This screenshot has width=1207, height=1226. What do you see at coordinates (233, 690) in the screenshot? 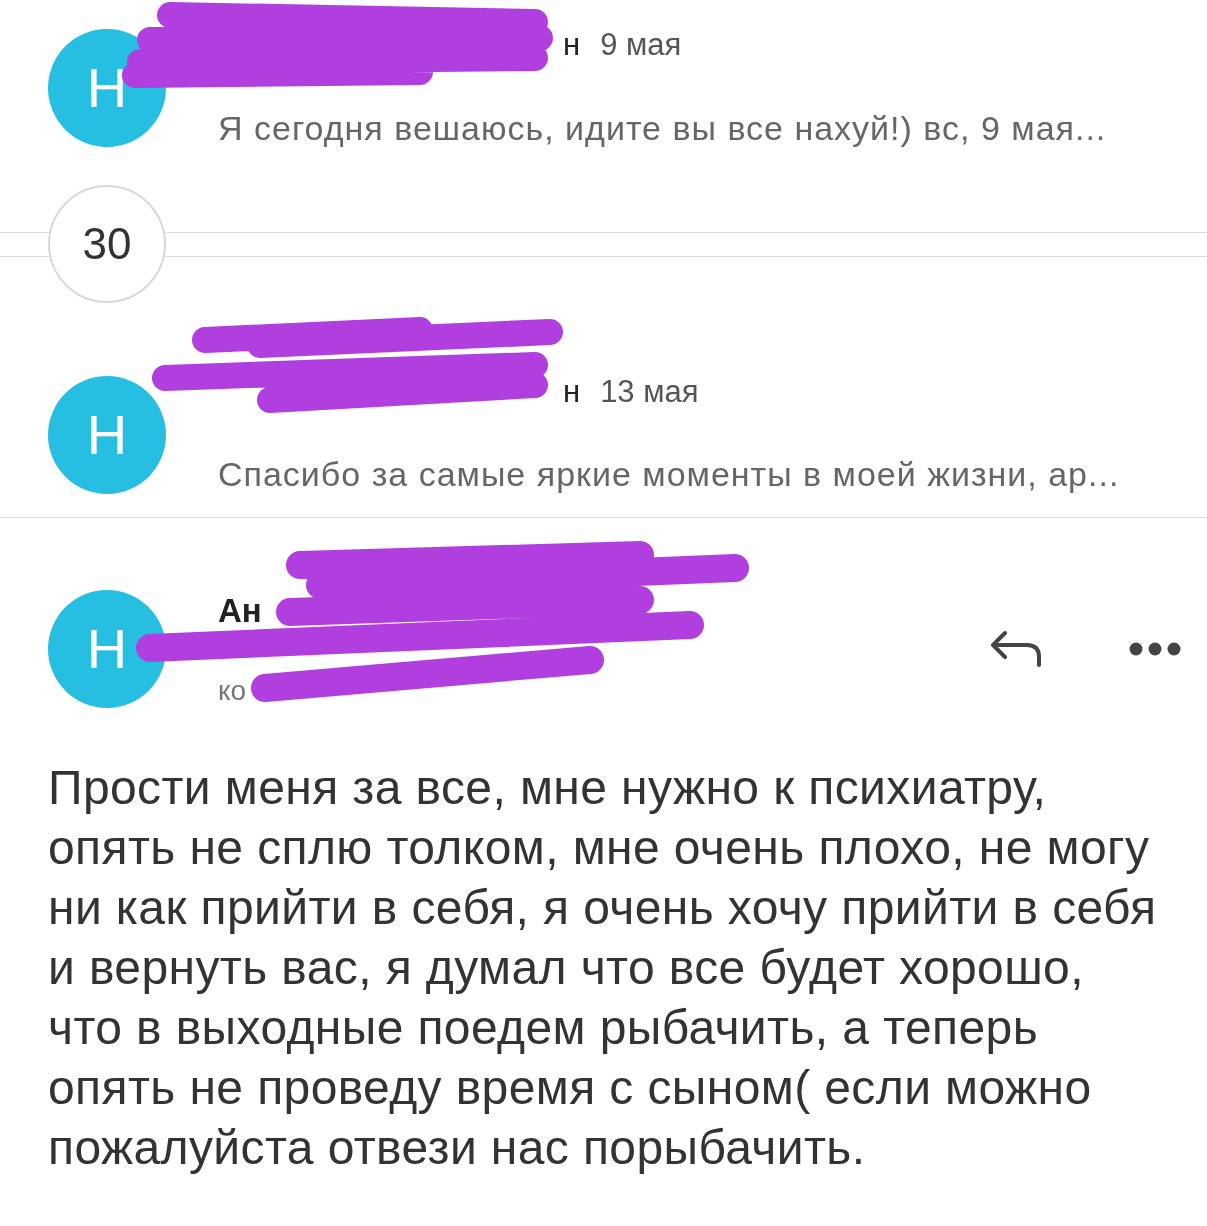
I see `recipient-label: ко` at bounding box center [233, 690].